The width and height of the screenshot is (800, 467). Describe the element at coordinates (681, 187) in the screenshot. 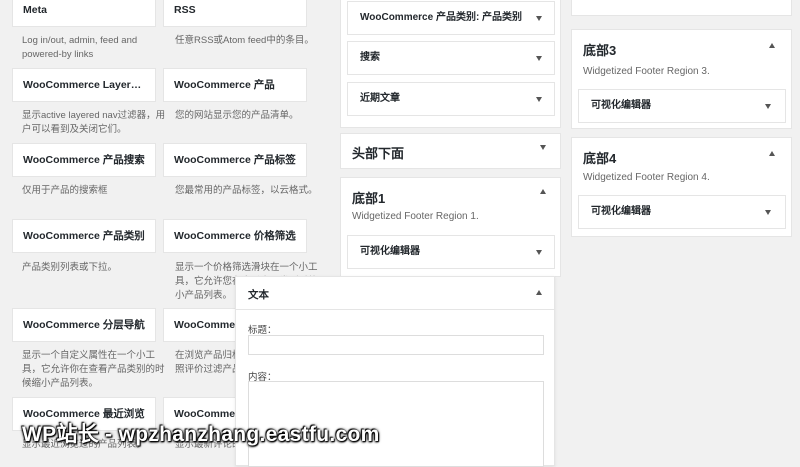

I see `sidebar-area-footer4: 底部4 Widgetized Footer Region 4. 可视化编辑器` at that location.